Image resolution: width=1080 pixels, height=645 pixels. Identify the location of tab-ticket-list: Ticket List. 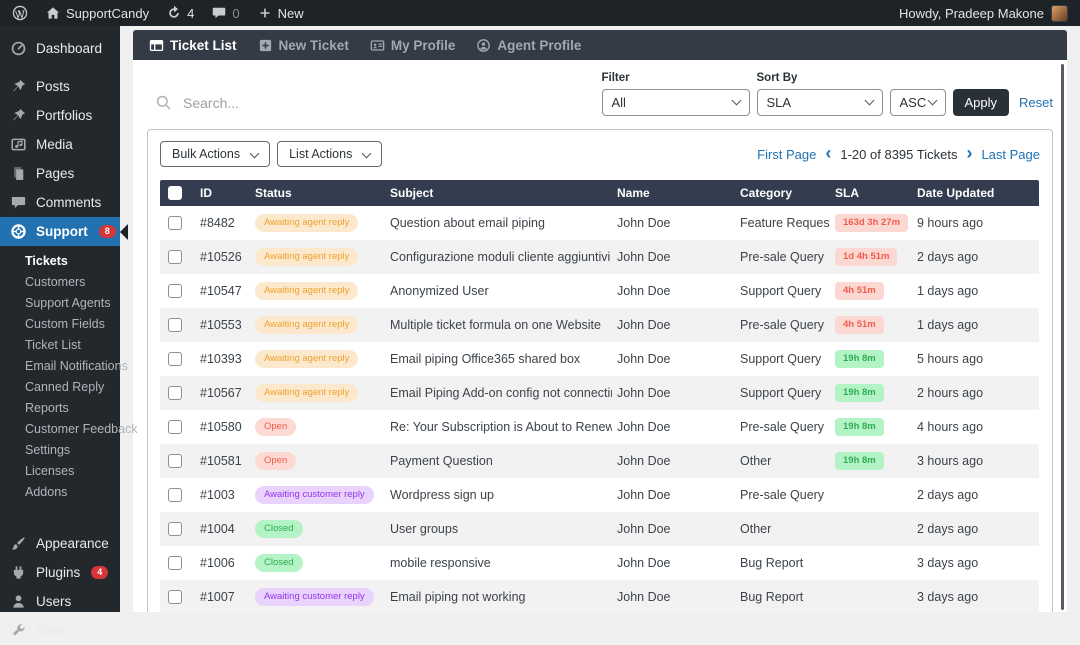
(193, 45).